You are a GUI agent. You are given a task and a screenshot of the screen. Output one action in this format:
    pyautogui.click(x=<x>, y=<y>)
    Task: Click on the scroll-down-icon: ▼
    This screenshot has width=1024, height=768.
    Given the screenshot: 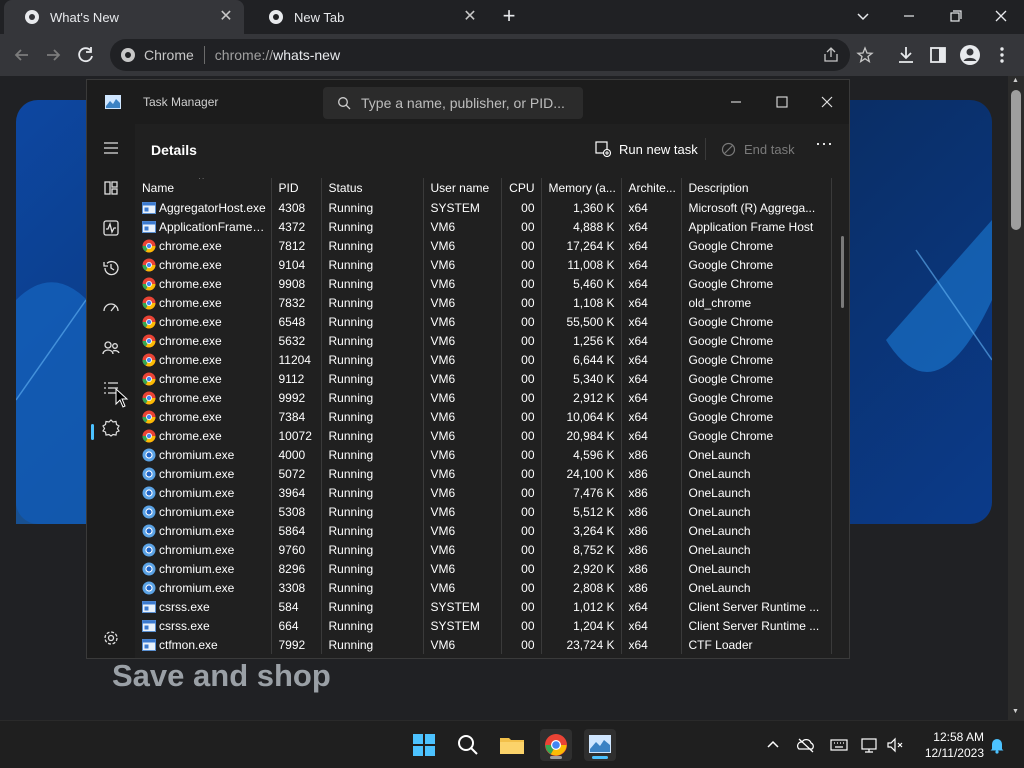 What is the action you would take?
    pyautogui.click(x=1015, y=711)
    